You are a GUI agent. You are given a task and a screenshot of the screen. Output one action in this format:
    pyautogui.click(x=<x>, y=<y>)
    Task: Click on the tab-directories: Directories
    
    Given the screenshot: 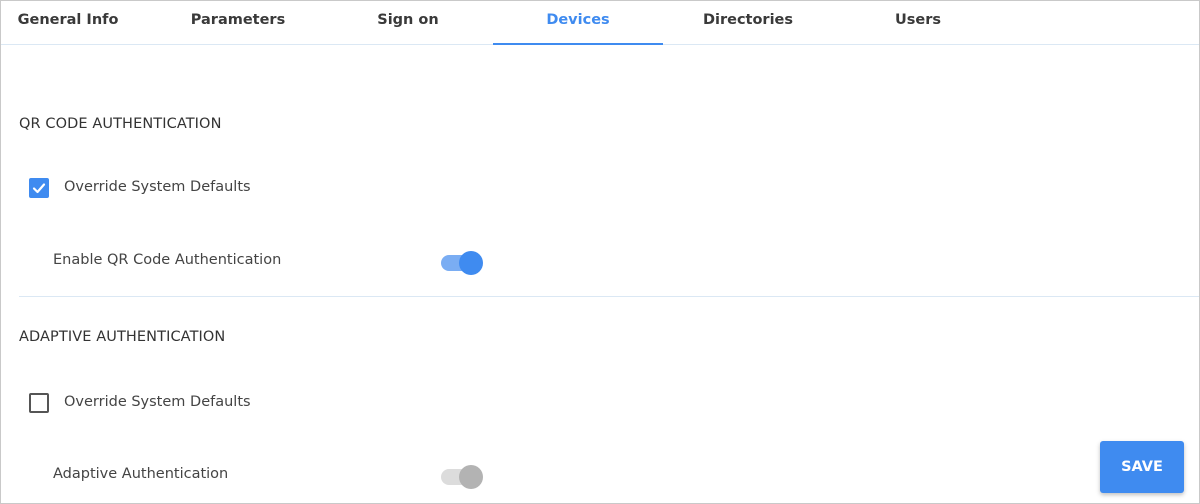 What is the action you would take?
    pyautogui.click(x=748, y=22)
    